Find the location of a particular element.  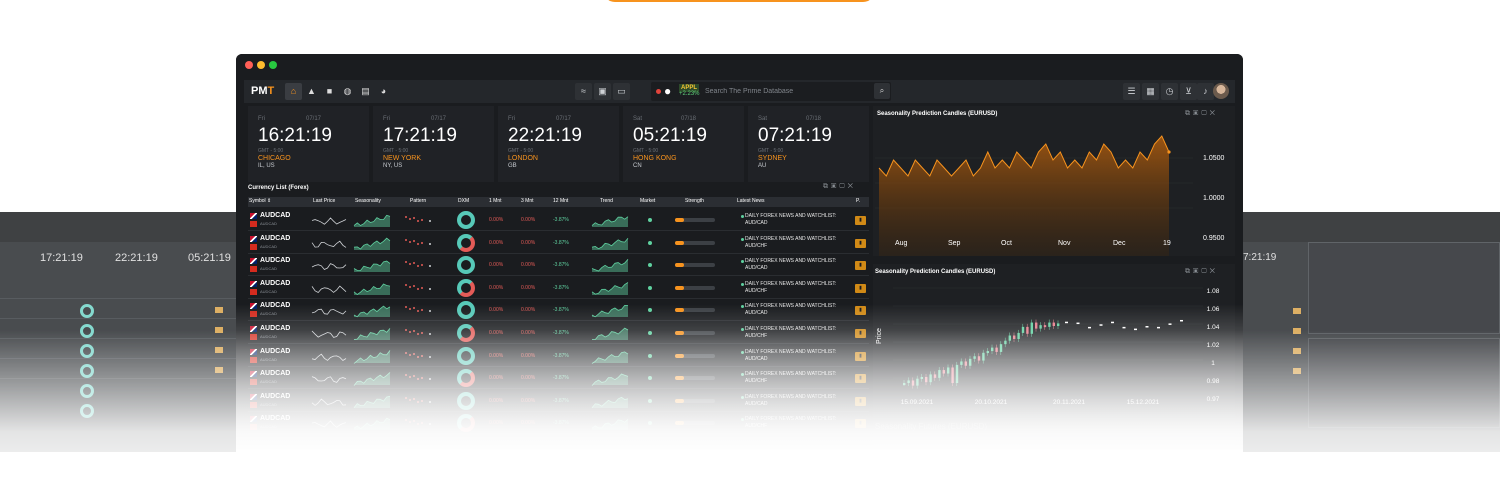

column-header: Market is located at coordinates (648, 201).